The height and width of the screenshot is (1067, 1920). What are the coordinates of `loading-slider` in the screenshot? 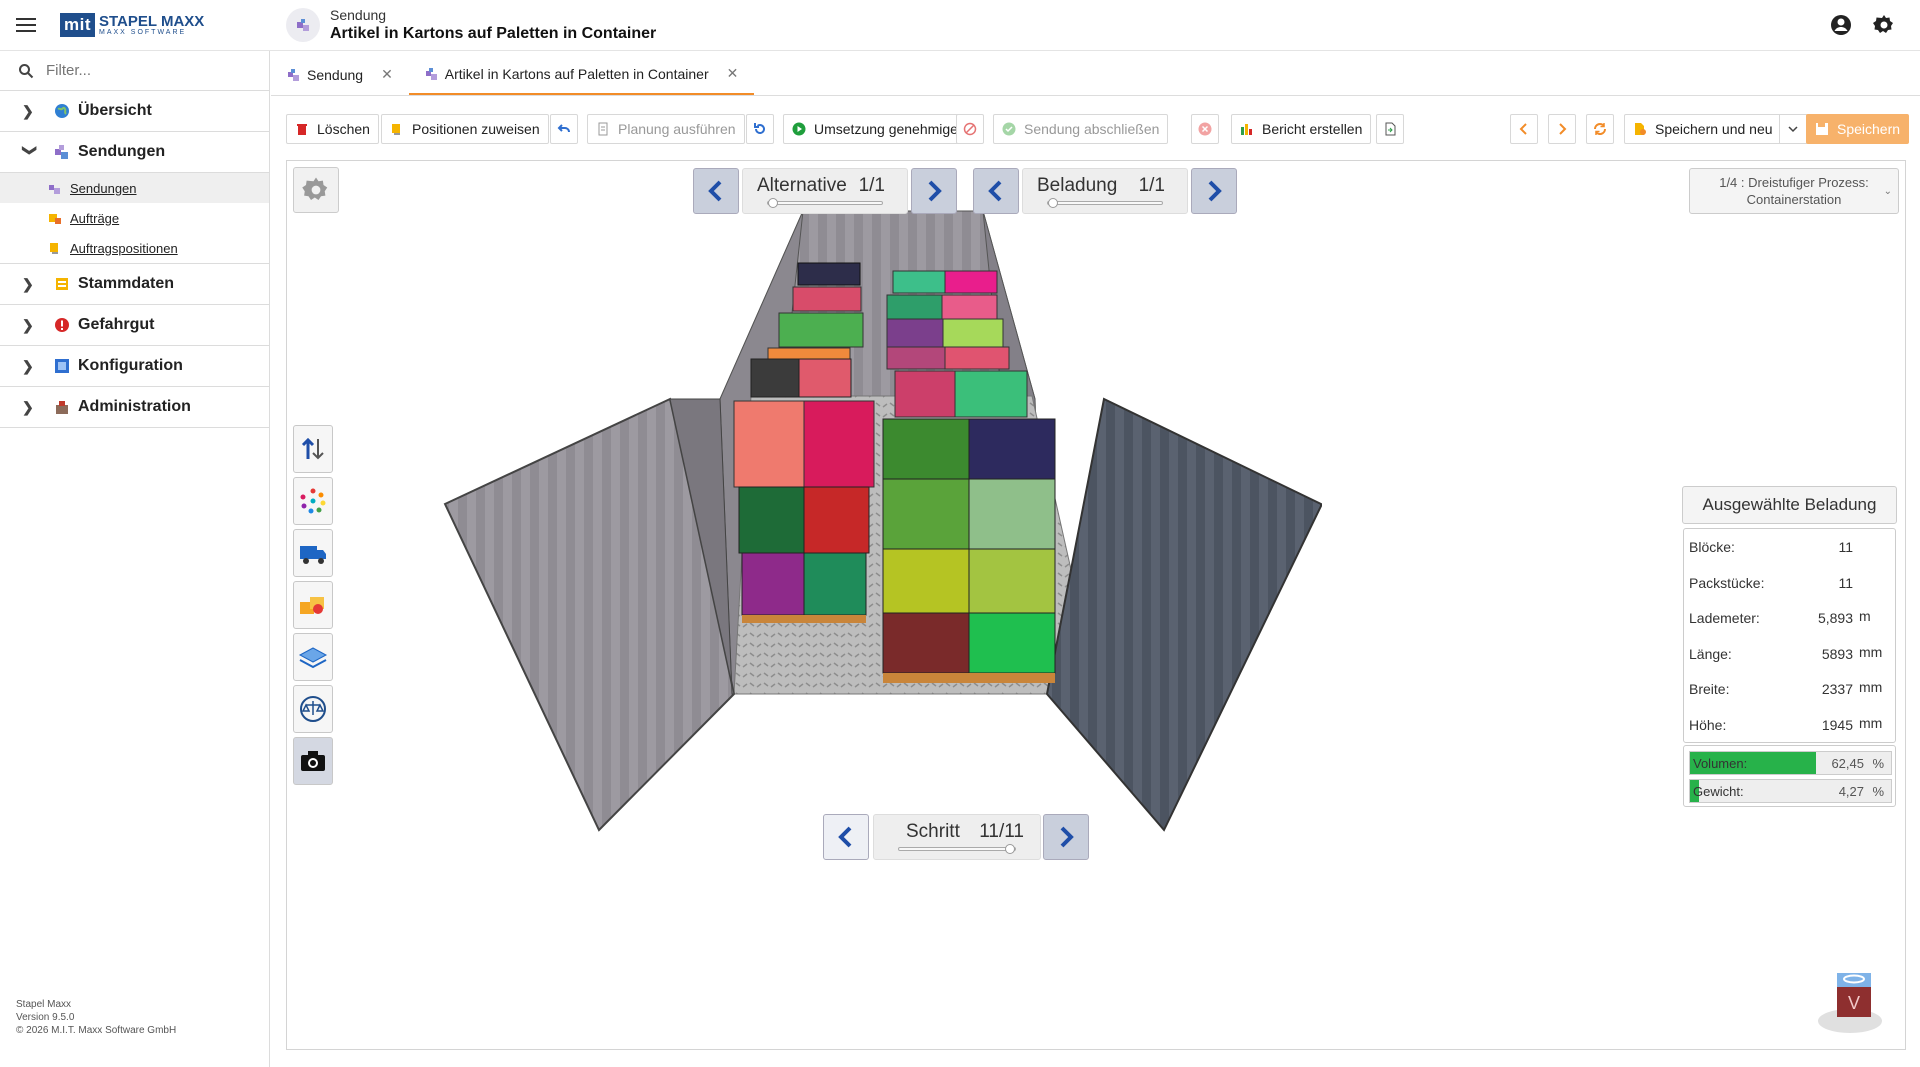 It's located at (1105, 203).